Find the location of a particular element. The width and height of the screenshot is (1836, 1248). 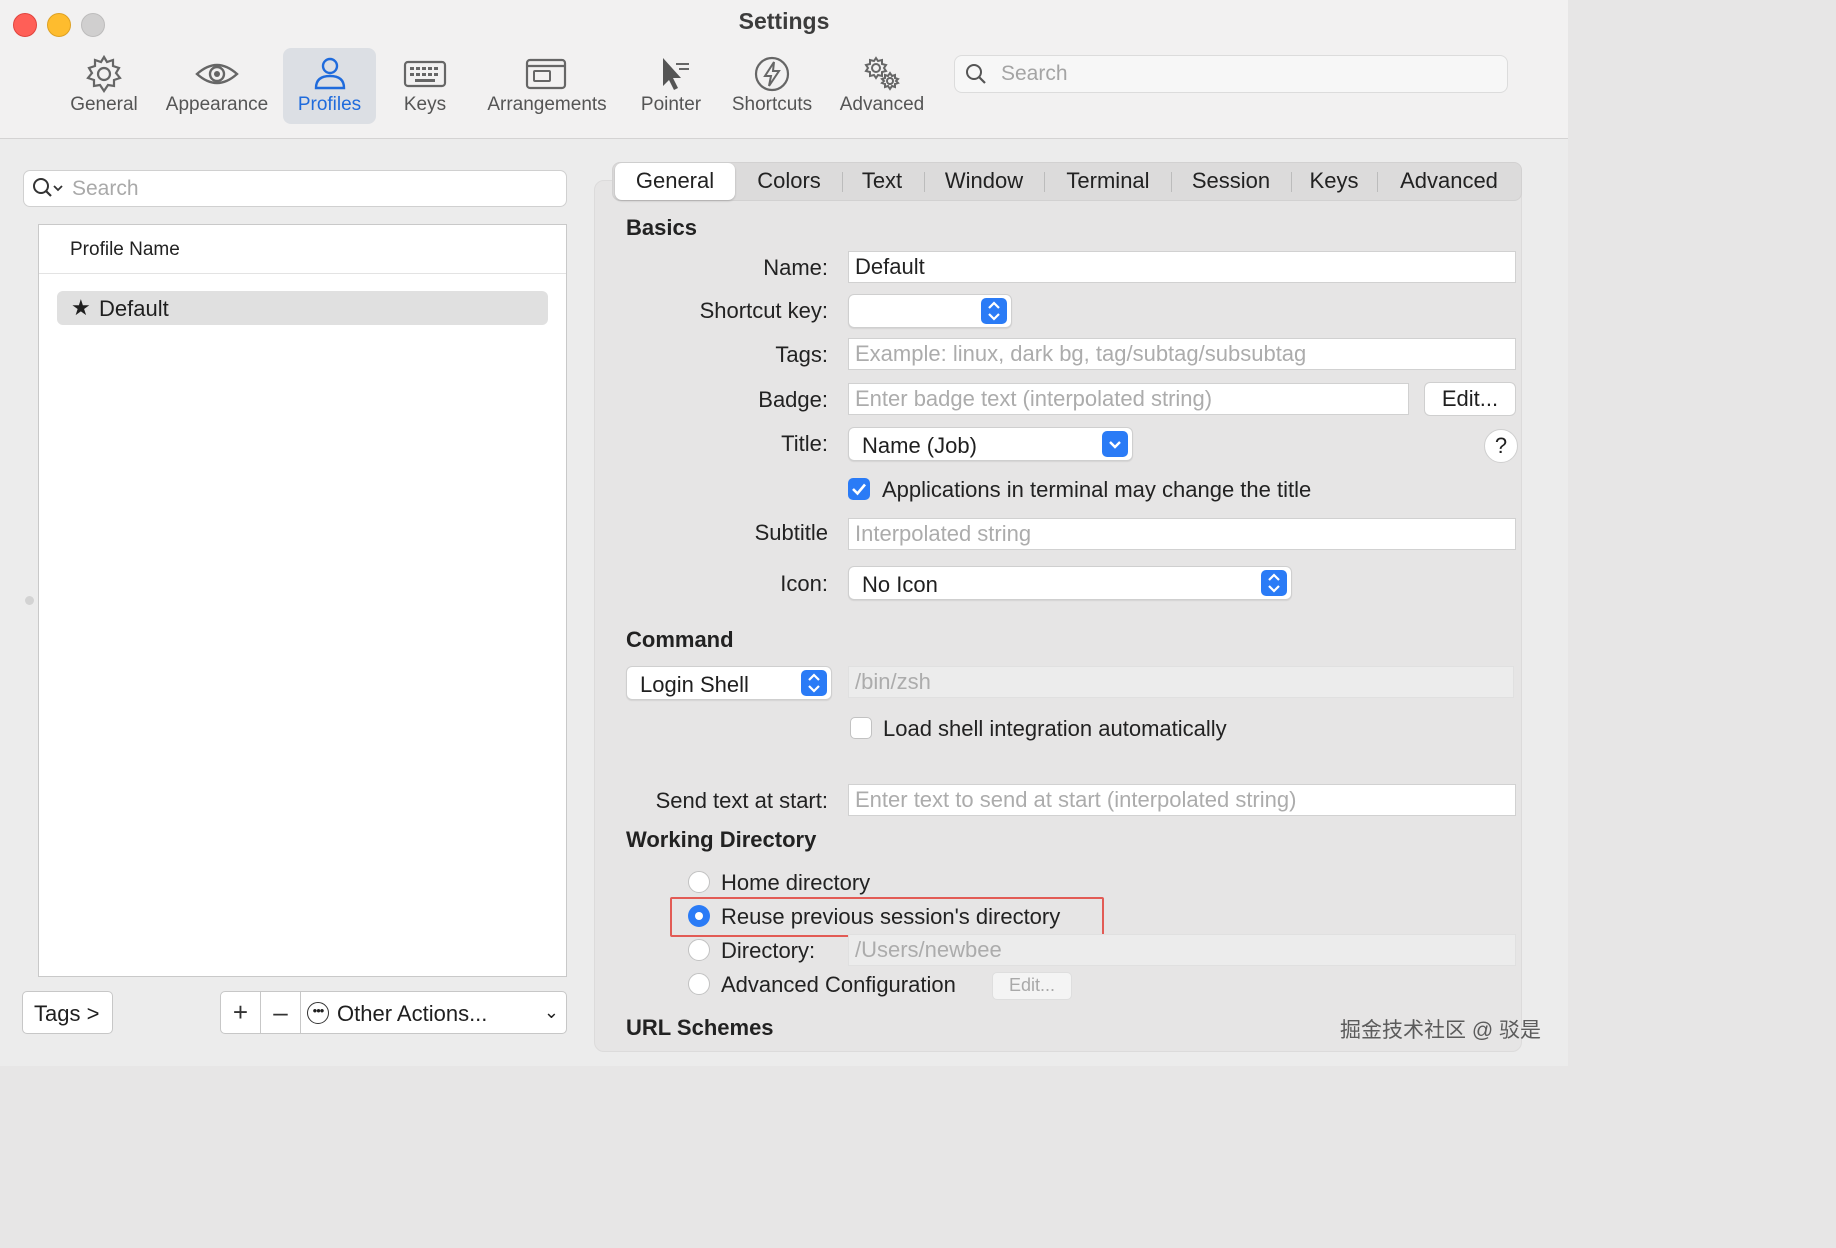

toolbar-shortcuts: Shortcuts is located at coordinates (772, 86).